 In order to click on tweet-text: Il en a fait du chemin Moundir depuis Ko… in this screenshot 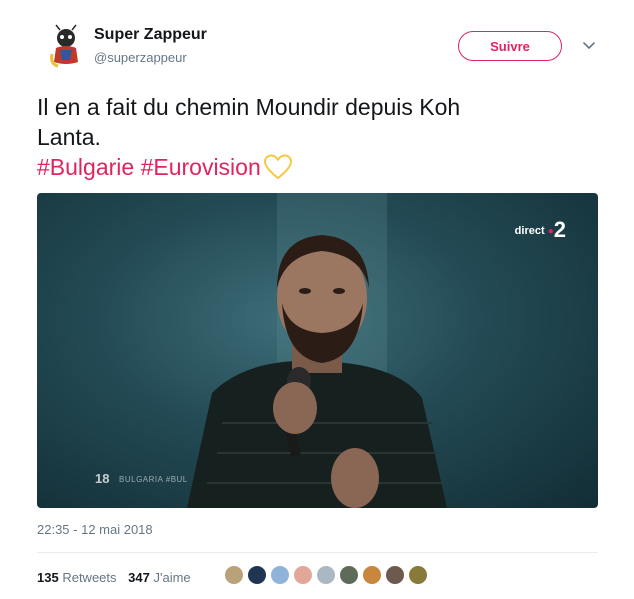, I will do `click(317, 139)`.